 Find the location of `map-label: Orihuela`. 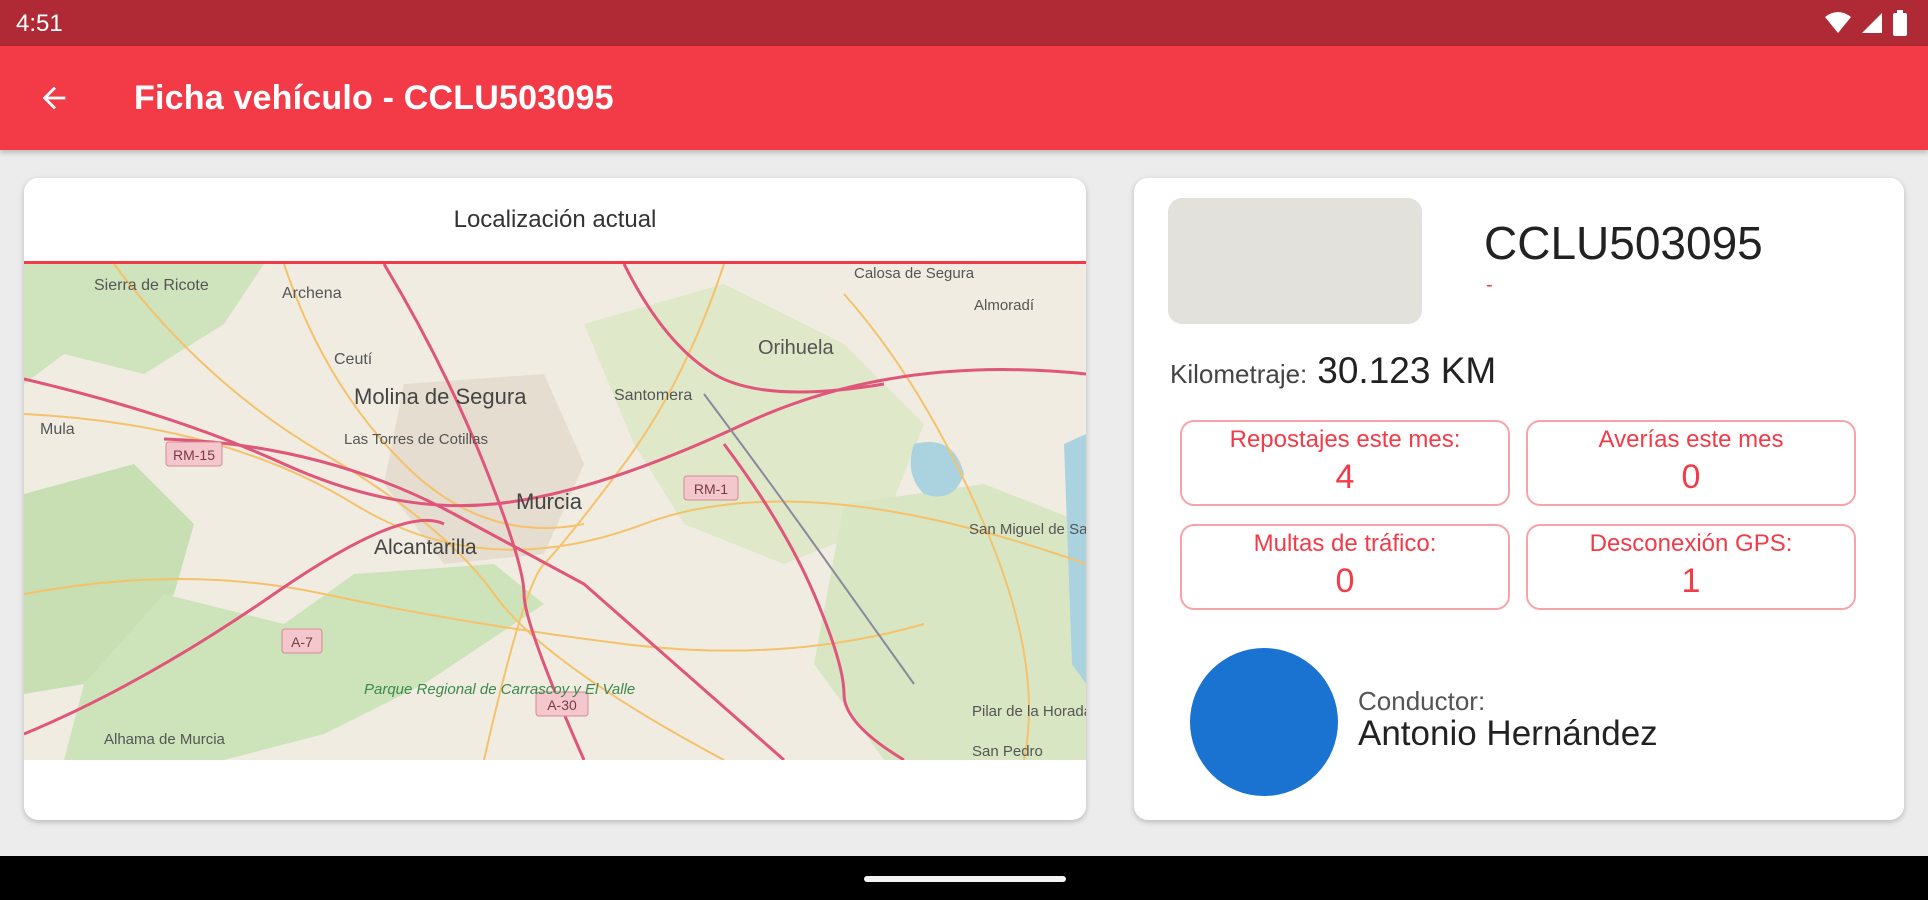

map-label: Orihuela is located at coordinates (796, 348).